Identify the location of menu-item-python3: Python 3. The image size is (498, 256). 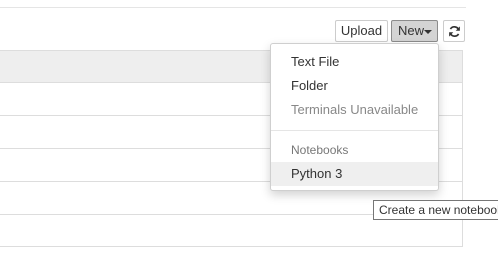
(354, 174).